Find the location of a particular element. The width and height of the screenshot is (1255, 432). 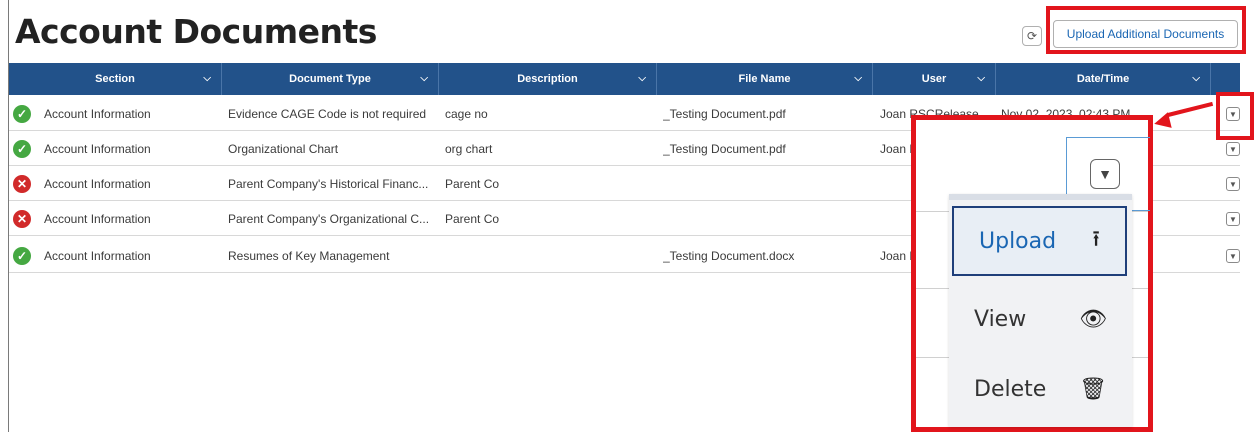

highlight-box-upload-additional is located at coordinates (1146, 30).